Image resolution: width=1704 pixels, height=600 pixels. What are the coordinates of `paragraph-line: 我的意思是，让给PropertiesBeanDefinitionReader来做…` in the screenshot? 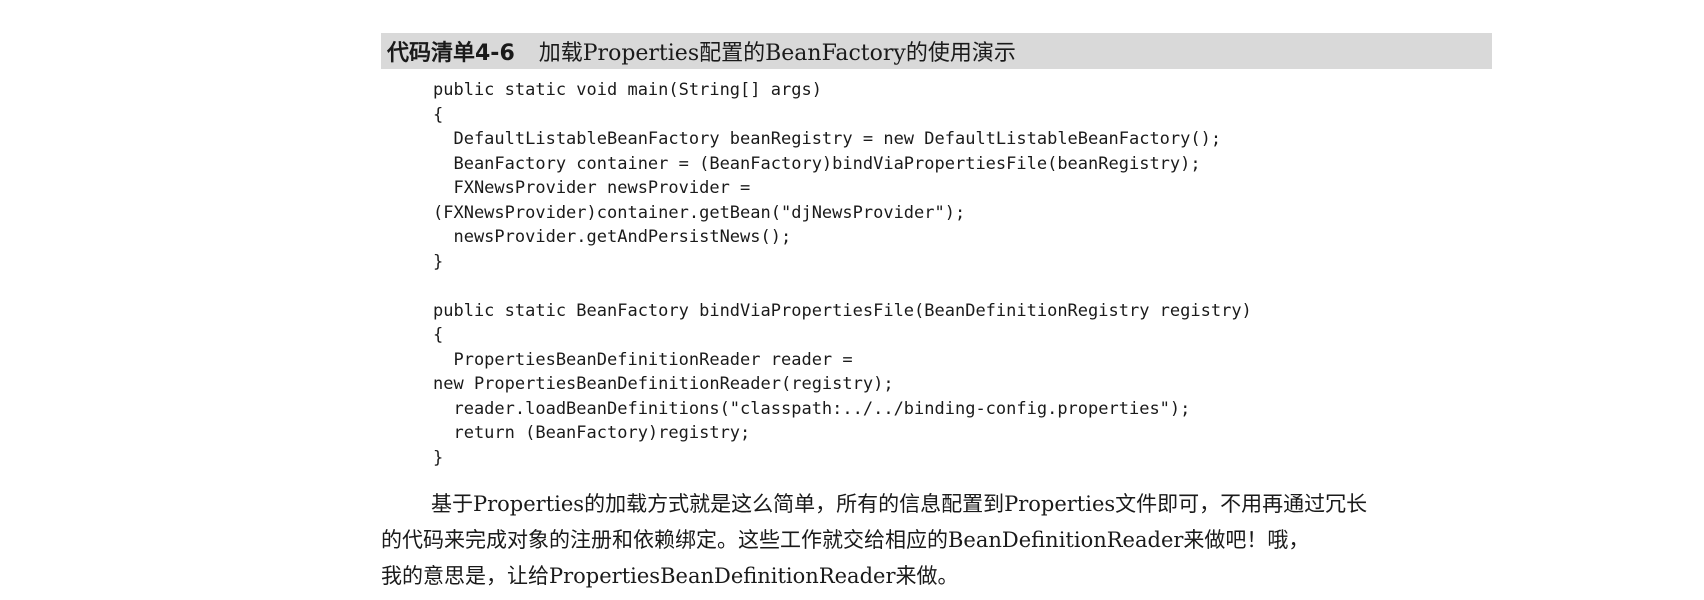 It's located at (670, 576).